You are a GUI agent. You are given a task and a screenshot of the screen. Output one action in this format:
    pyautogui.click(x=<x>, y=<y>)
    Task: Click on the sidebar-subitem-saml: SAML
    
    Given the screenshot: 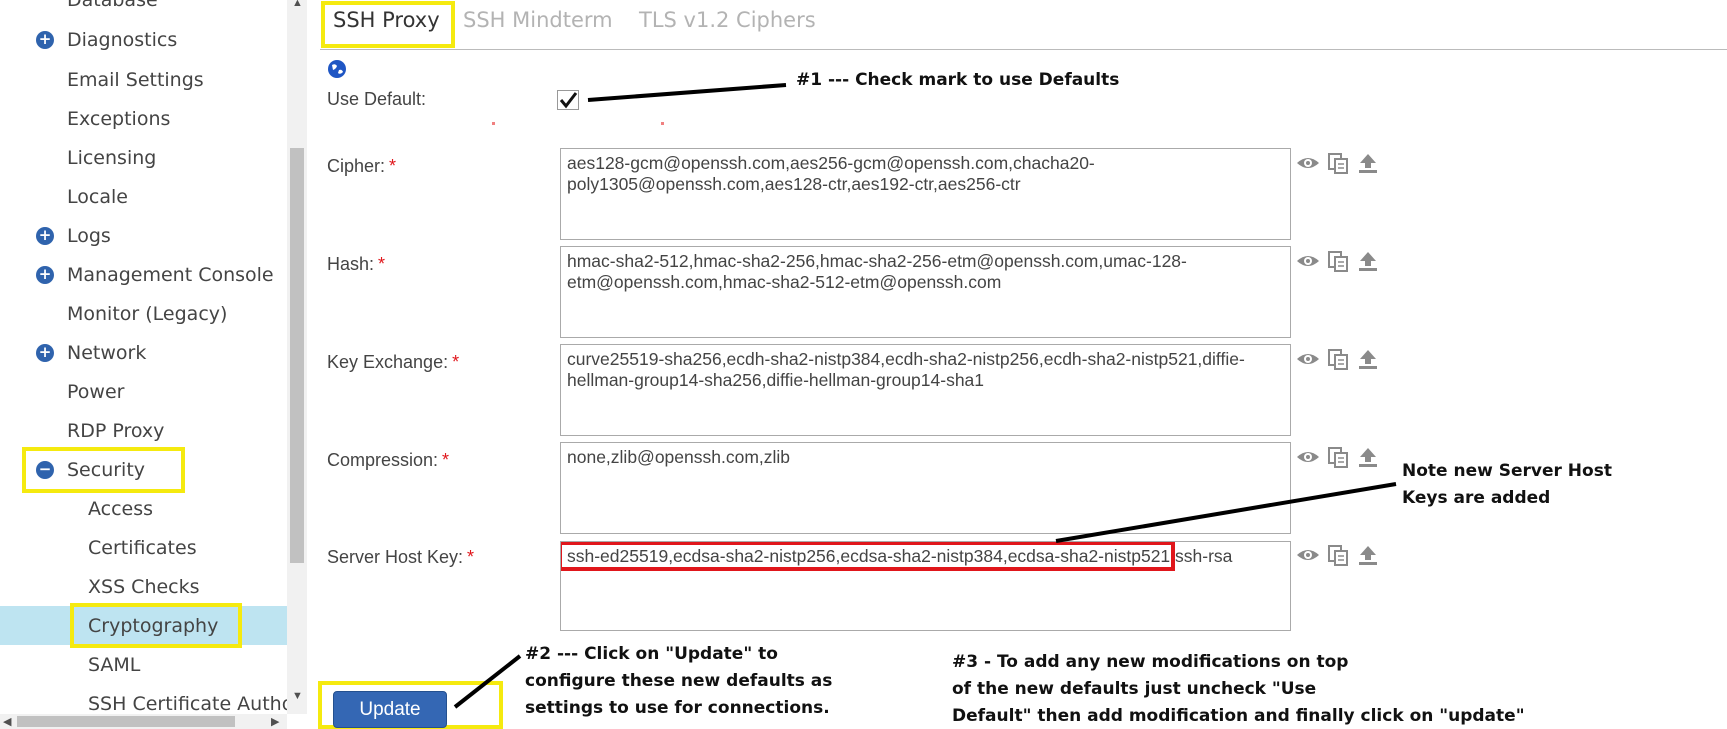 What is the action you would take?
    pyautogui.click(x=143, y=664)
    